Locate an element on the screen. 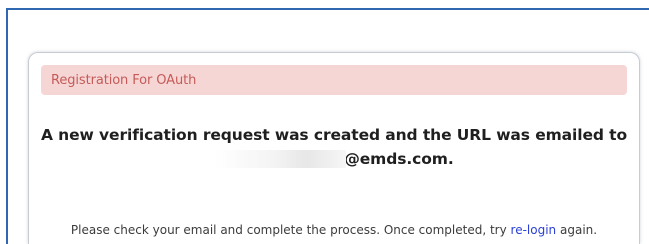 The width and height of the screenshot is (649, 244). card-header-title: Registration For OAuth is located at coordinates (124, 80).